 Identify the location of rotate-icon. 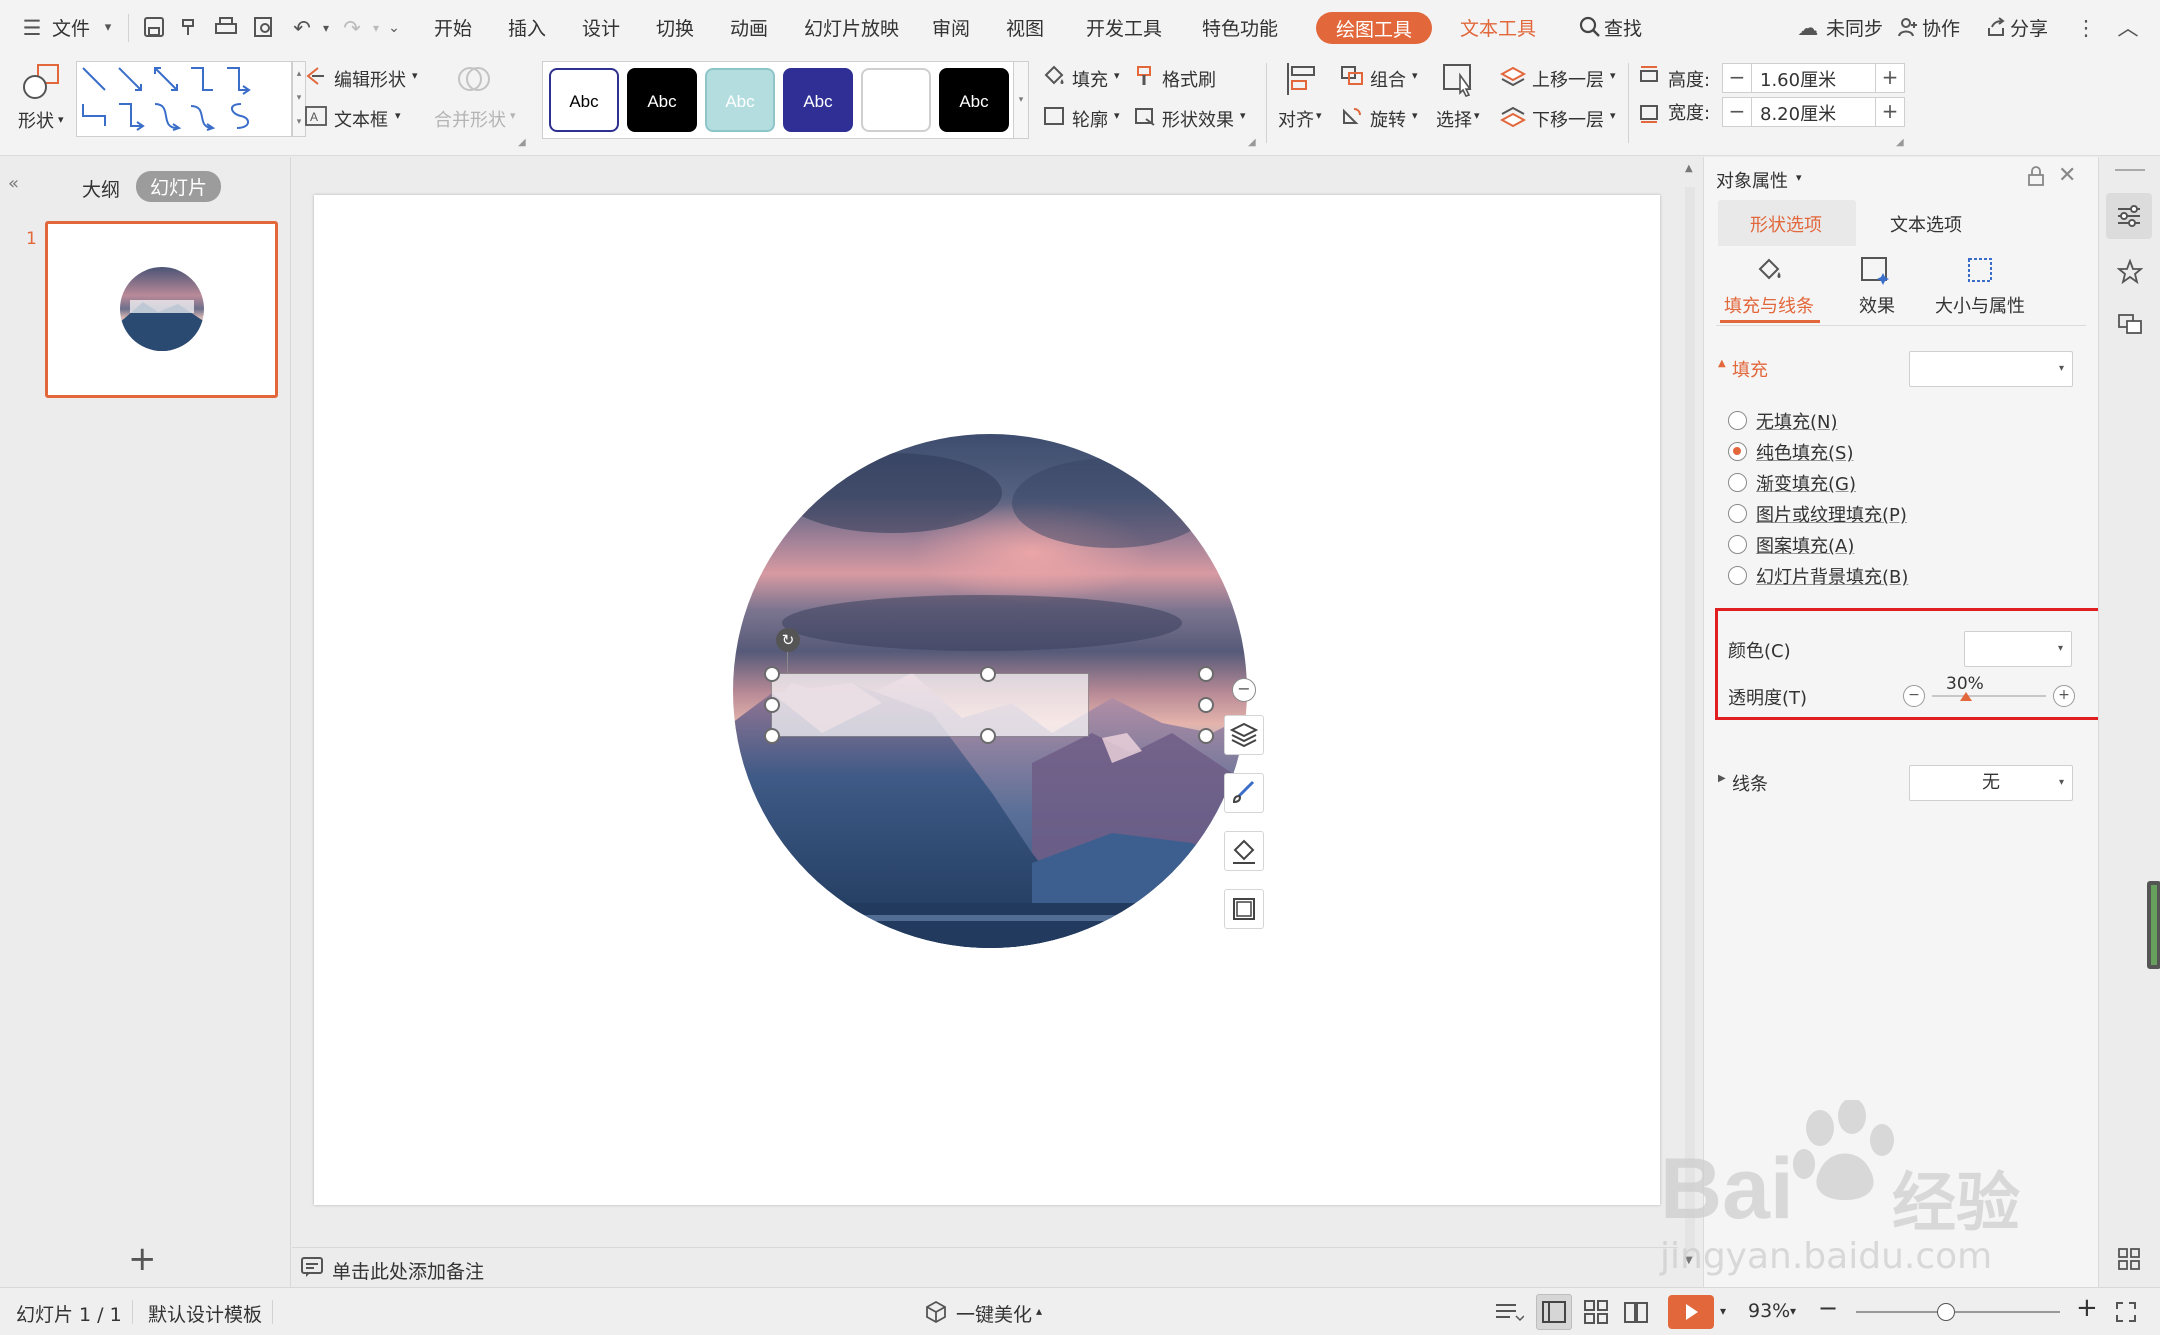
(1352, 119).